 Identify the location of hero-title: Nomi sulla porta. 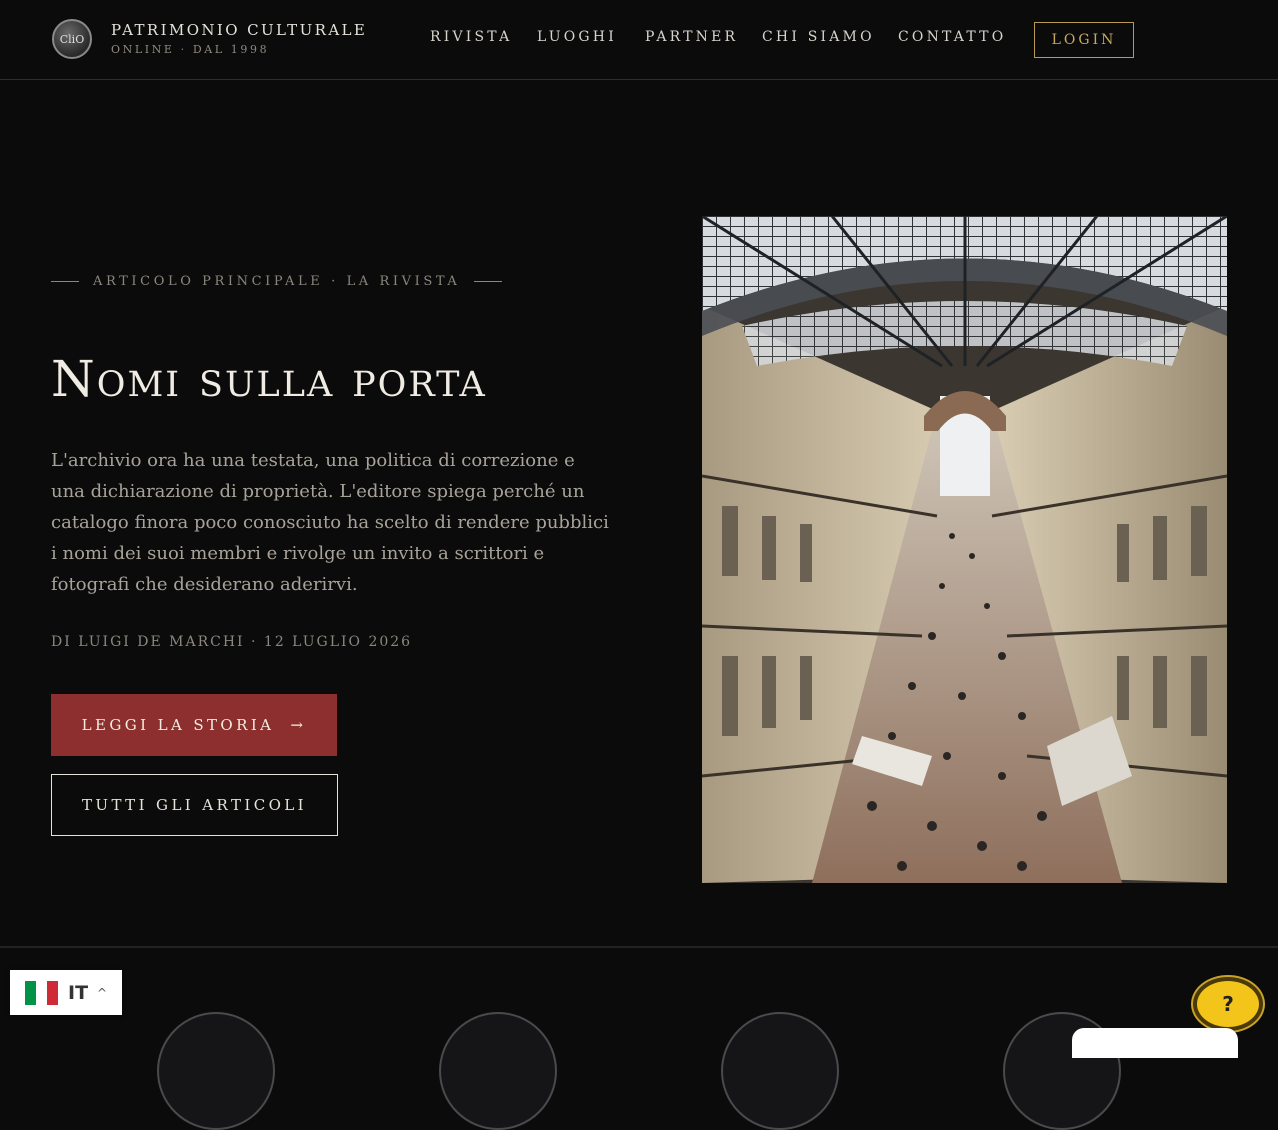
(269, 379).